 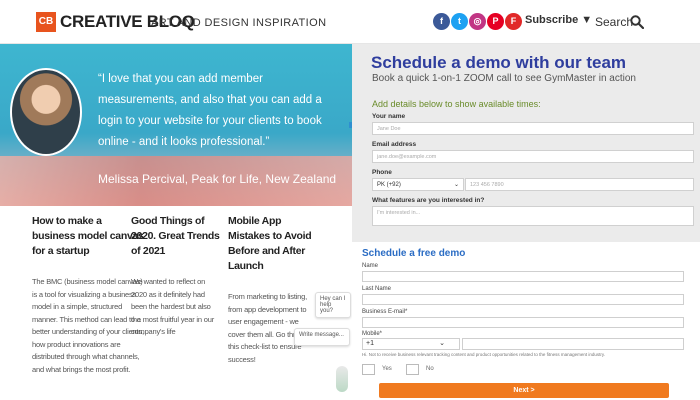 What do you see at coordinates (495, 21) in the screenshot?
I see `pinterest-icon: P` at bounding box center [495, 21].